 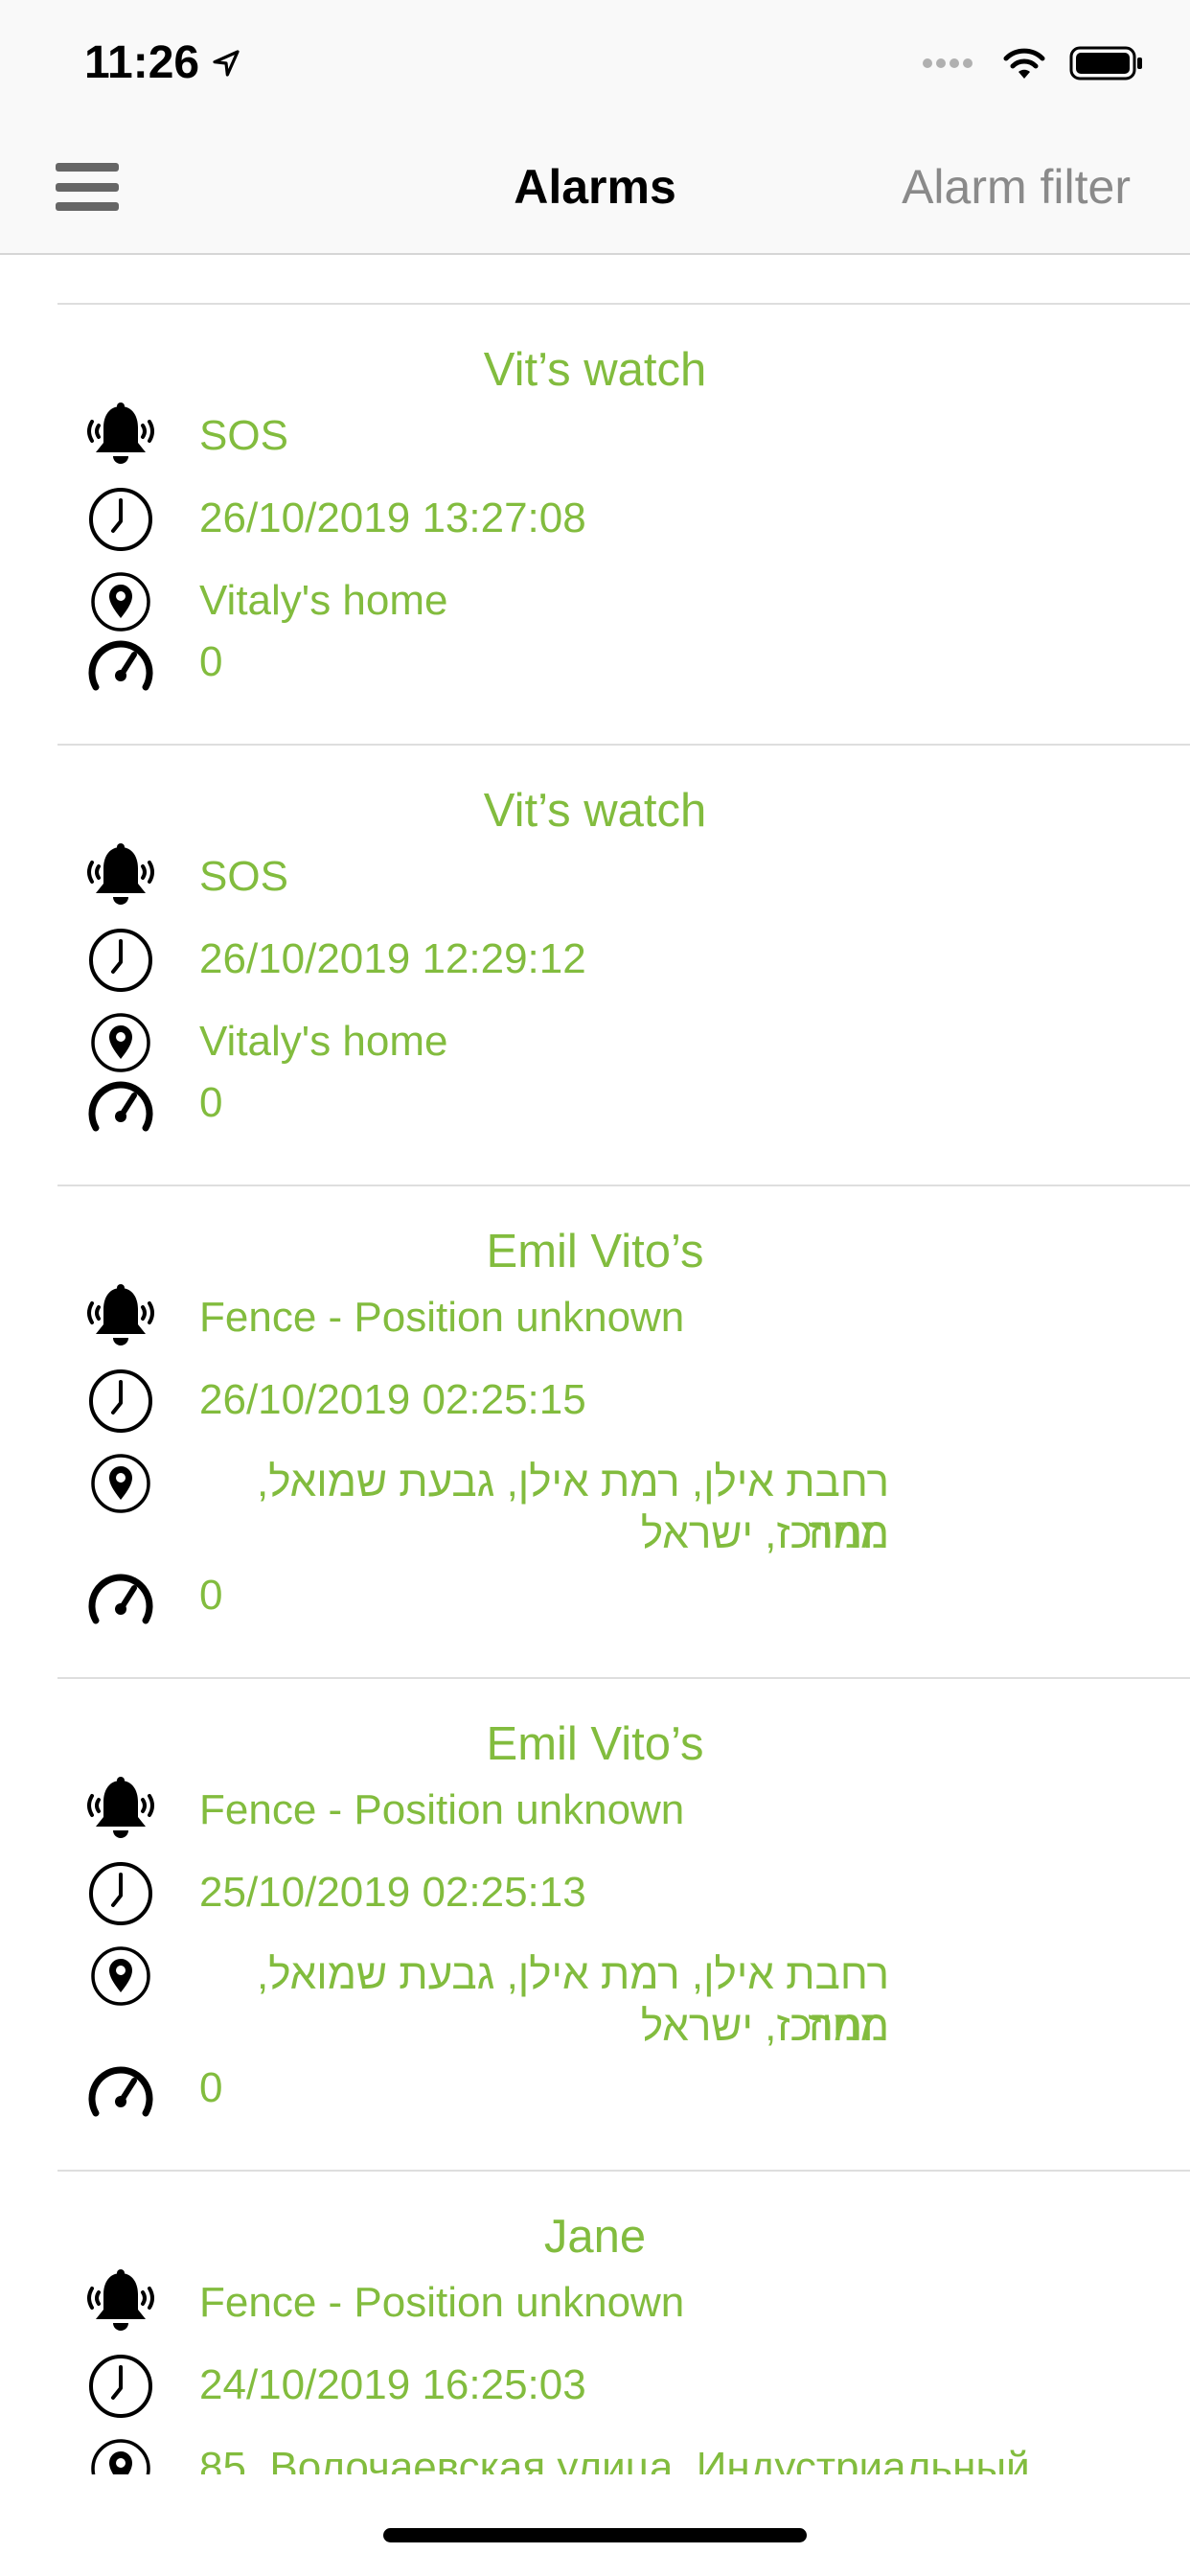 I want to click on navigation-bar: Alarms Alarm filter, so click(x=595, y=175).